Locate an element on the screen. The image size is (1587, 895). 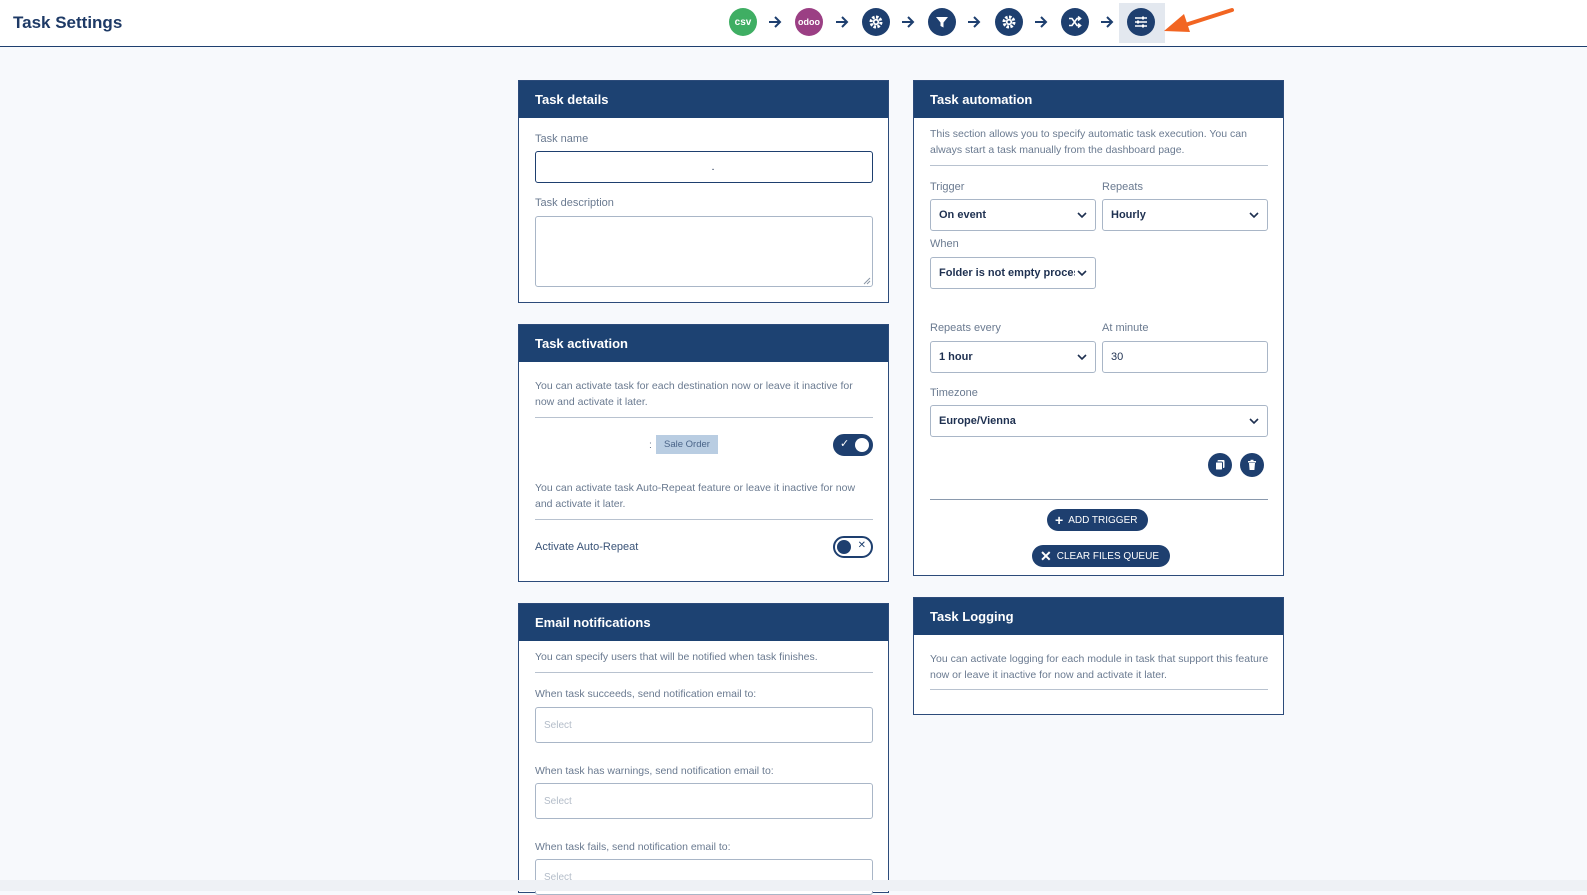
timezone-value: Europe/Vienna is located at coordinates (977, 421).